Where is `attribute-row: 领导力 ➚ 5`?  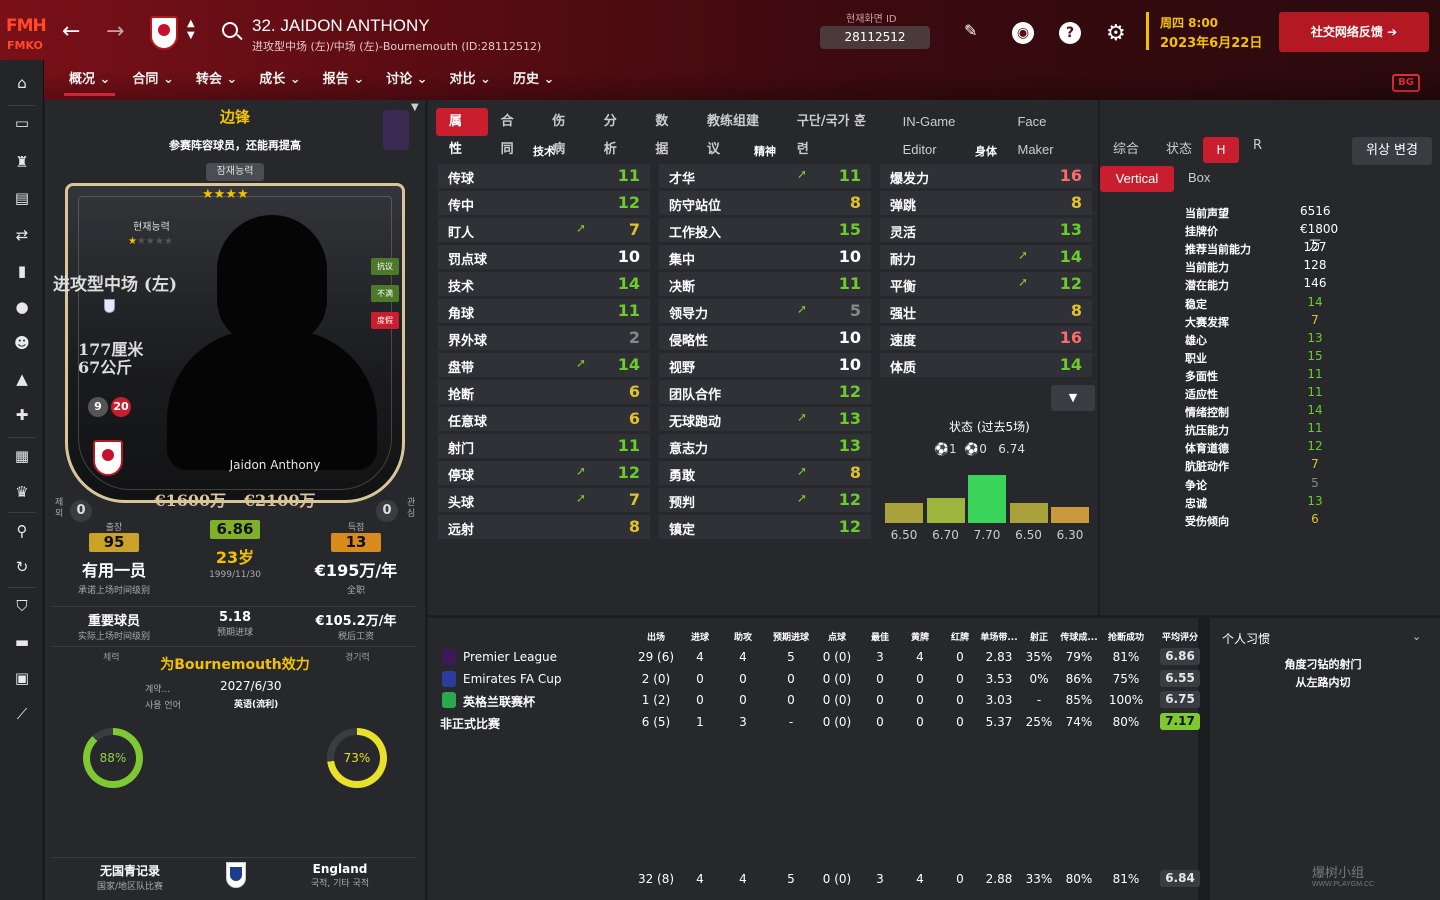 attribute-row: 领导力 ➚ 5 is located at coordinates (765, 311).